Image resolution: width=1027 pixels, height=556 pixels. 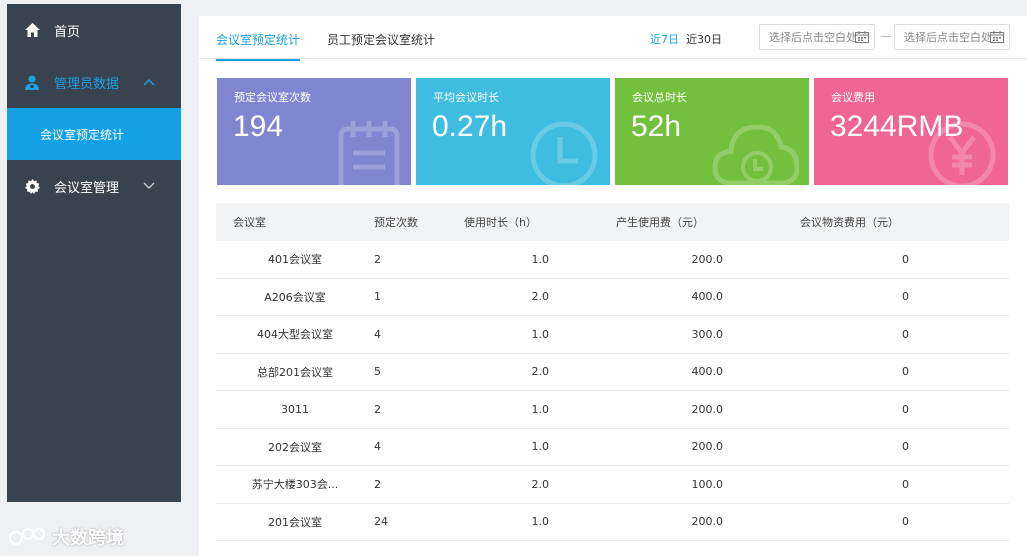 What do you see at coordinates (381, 39) in the screenshot?
I see `tab-employee-booking-stats: 员工预定会议室统计` at bounding box center [381, 39].